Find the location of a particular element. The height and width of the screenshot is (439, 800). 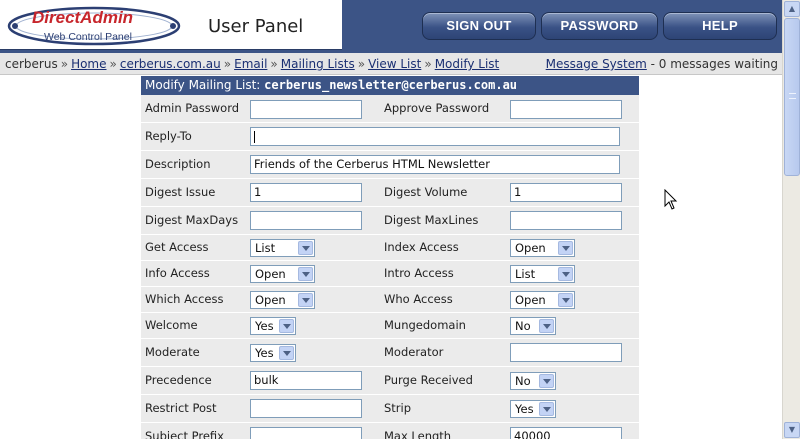

scrollbar-thumb is located at coordinates (792, 97).